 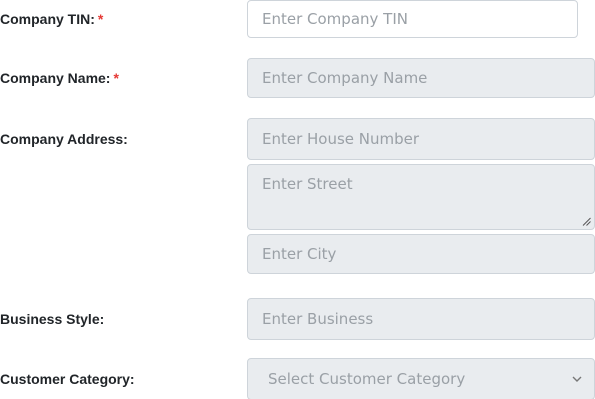 What do you see at coordinates (421, 139) in the screenshot?
I see `house-number-input: Enter House Number` at bounding box center [421, 139].